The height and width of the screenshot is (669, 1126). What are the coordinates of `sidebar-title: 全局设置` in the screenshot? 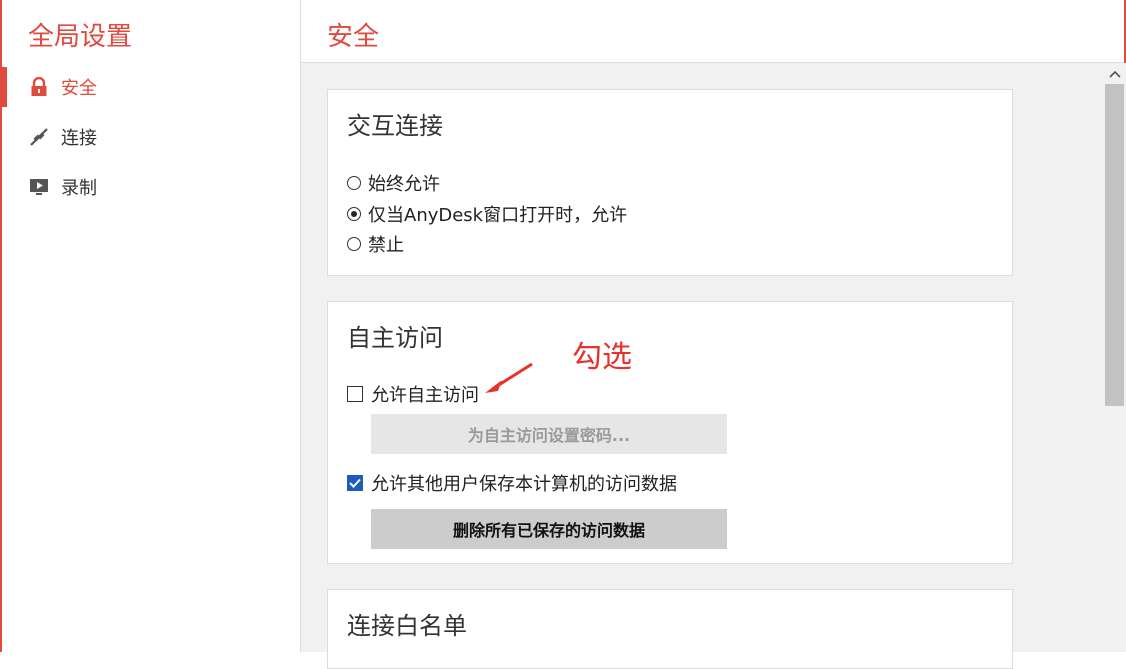 It's located at (80, 37).